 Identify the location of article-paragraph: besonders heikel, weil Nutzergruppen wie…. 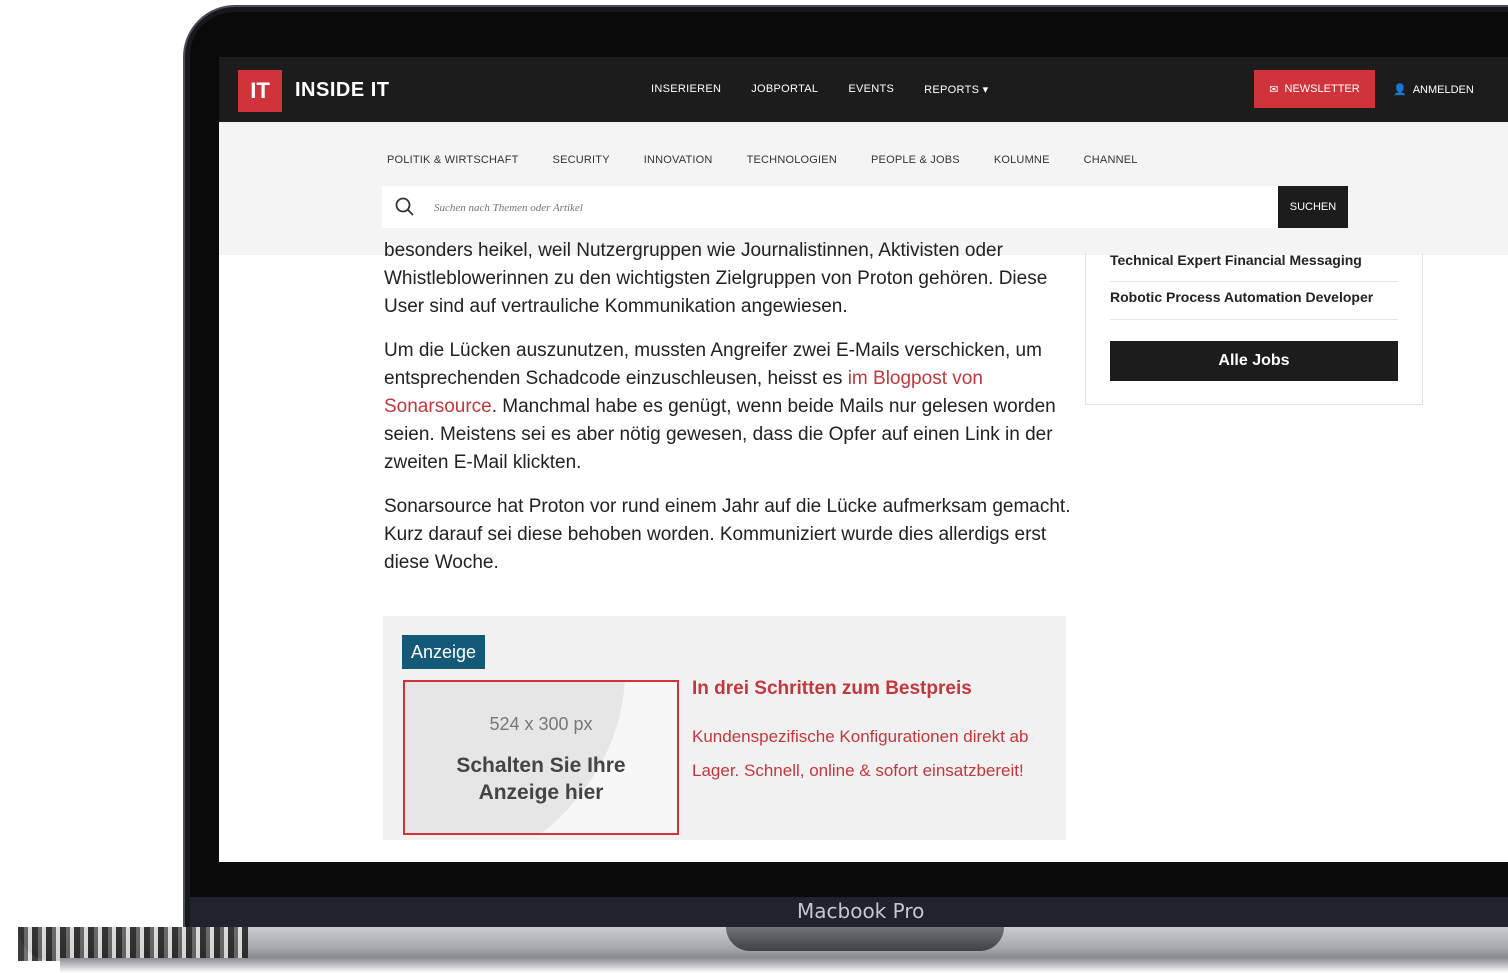
(716, 278).